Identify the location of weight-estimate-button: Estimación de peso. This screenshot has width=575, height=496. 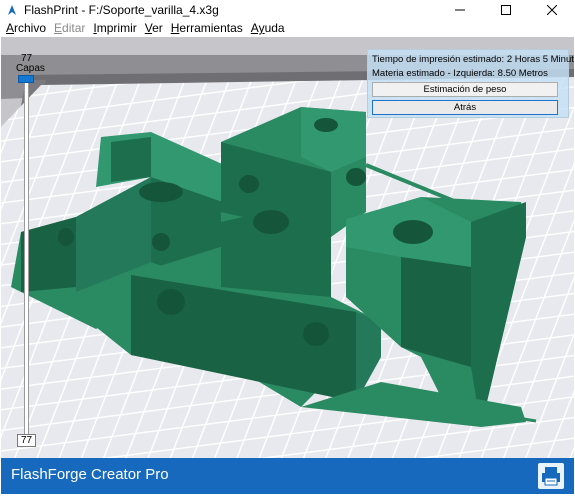
(465, 89).